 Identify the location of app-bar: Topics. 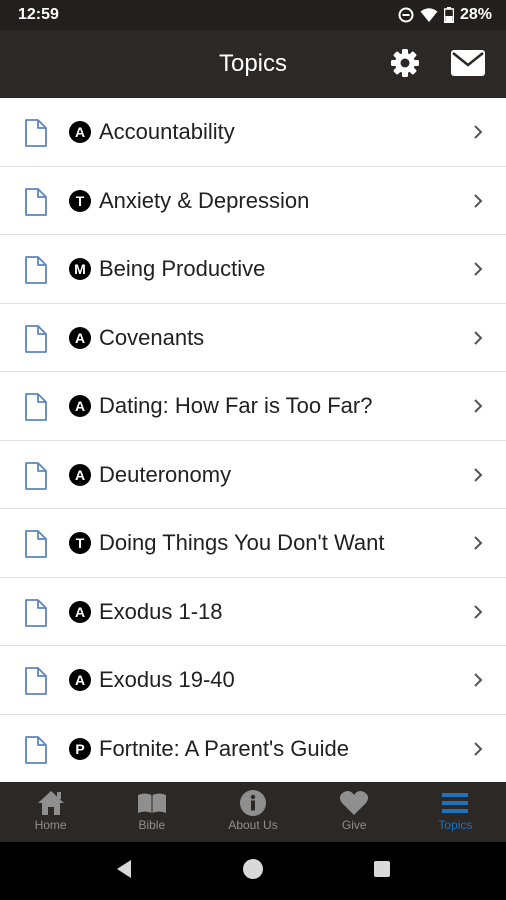
(253, 64).